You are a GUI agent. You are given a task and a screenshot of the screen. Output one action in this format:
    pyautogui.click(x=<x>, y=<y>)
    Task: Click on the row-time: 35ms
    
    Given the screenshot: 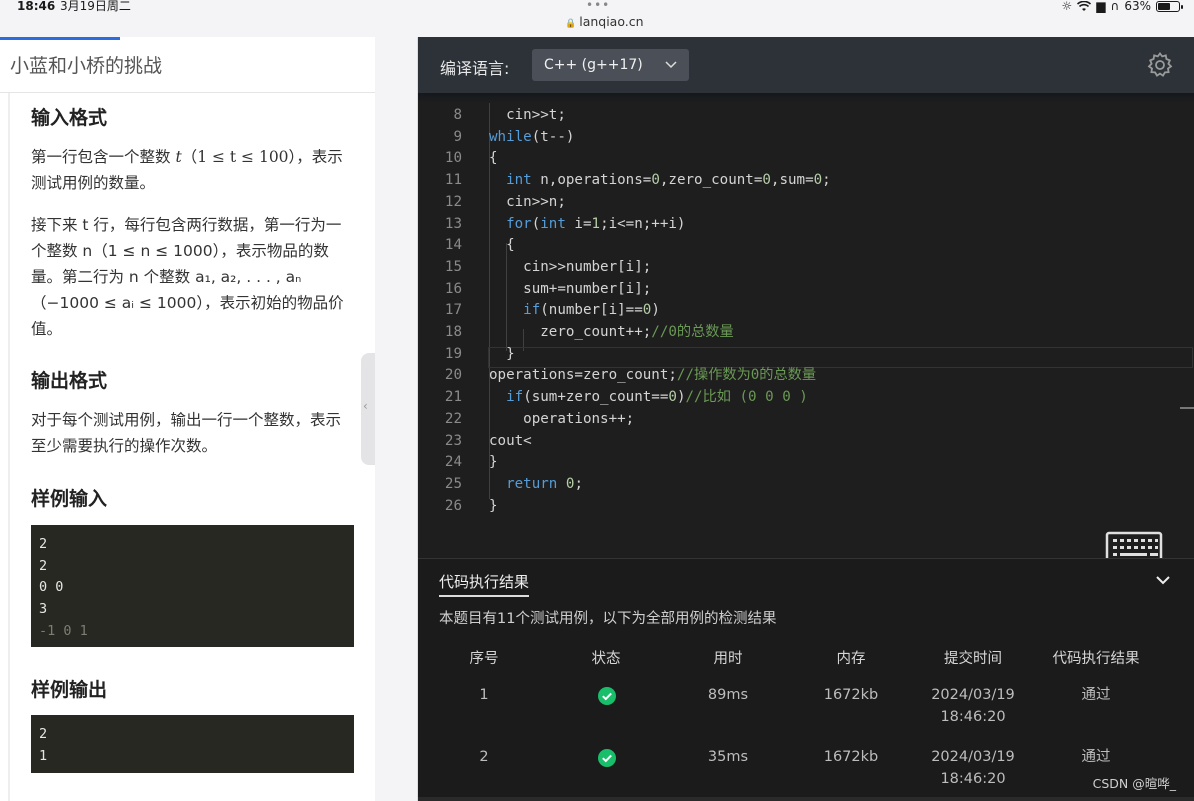 What is the action you would take?
    pyautogui.click(x=728, y=757)
    